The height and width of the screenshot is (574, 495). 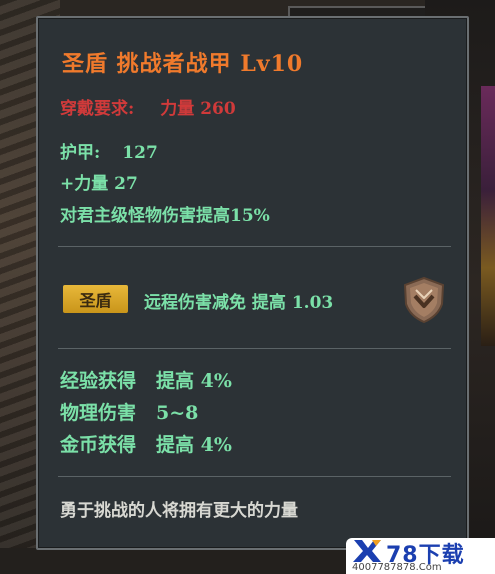 What do you see at coordinates (183, 64) in the screenshot?
I see `item-title: 圣盾 挑战者战甲 Lv10` at bounding box center [183, 64].